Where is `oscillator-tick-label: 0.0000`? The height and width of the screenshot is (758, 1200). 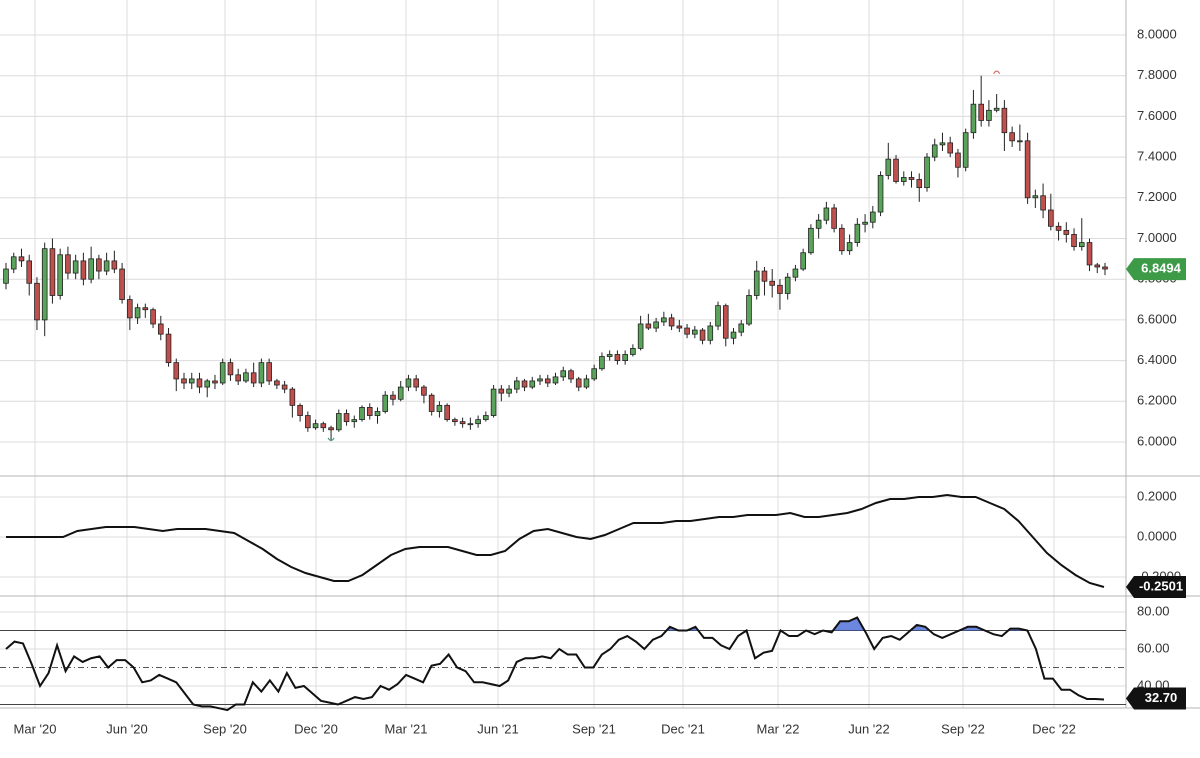 oscillator-tick-label: 0.0000 is located at coordinates (1157, 535).